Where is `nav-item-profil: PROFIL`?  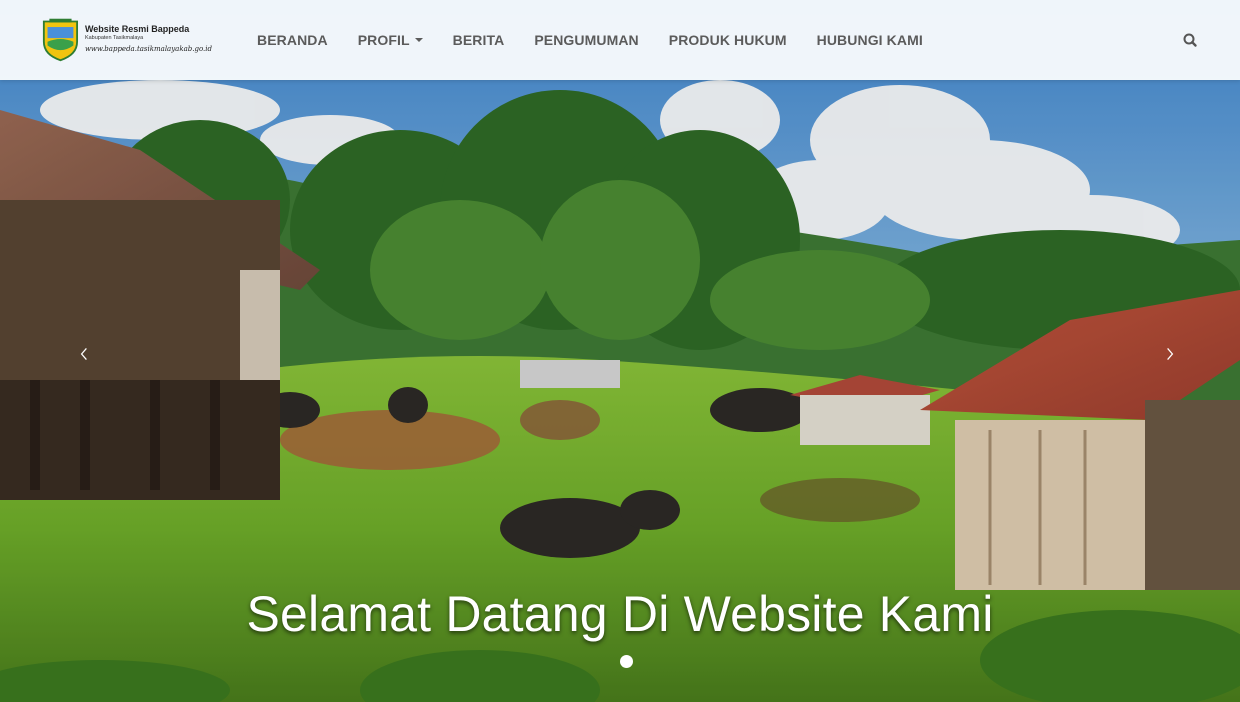 nav-item-profil: PROFIL is located at coordinates (390, 40).